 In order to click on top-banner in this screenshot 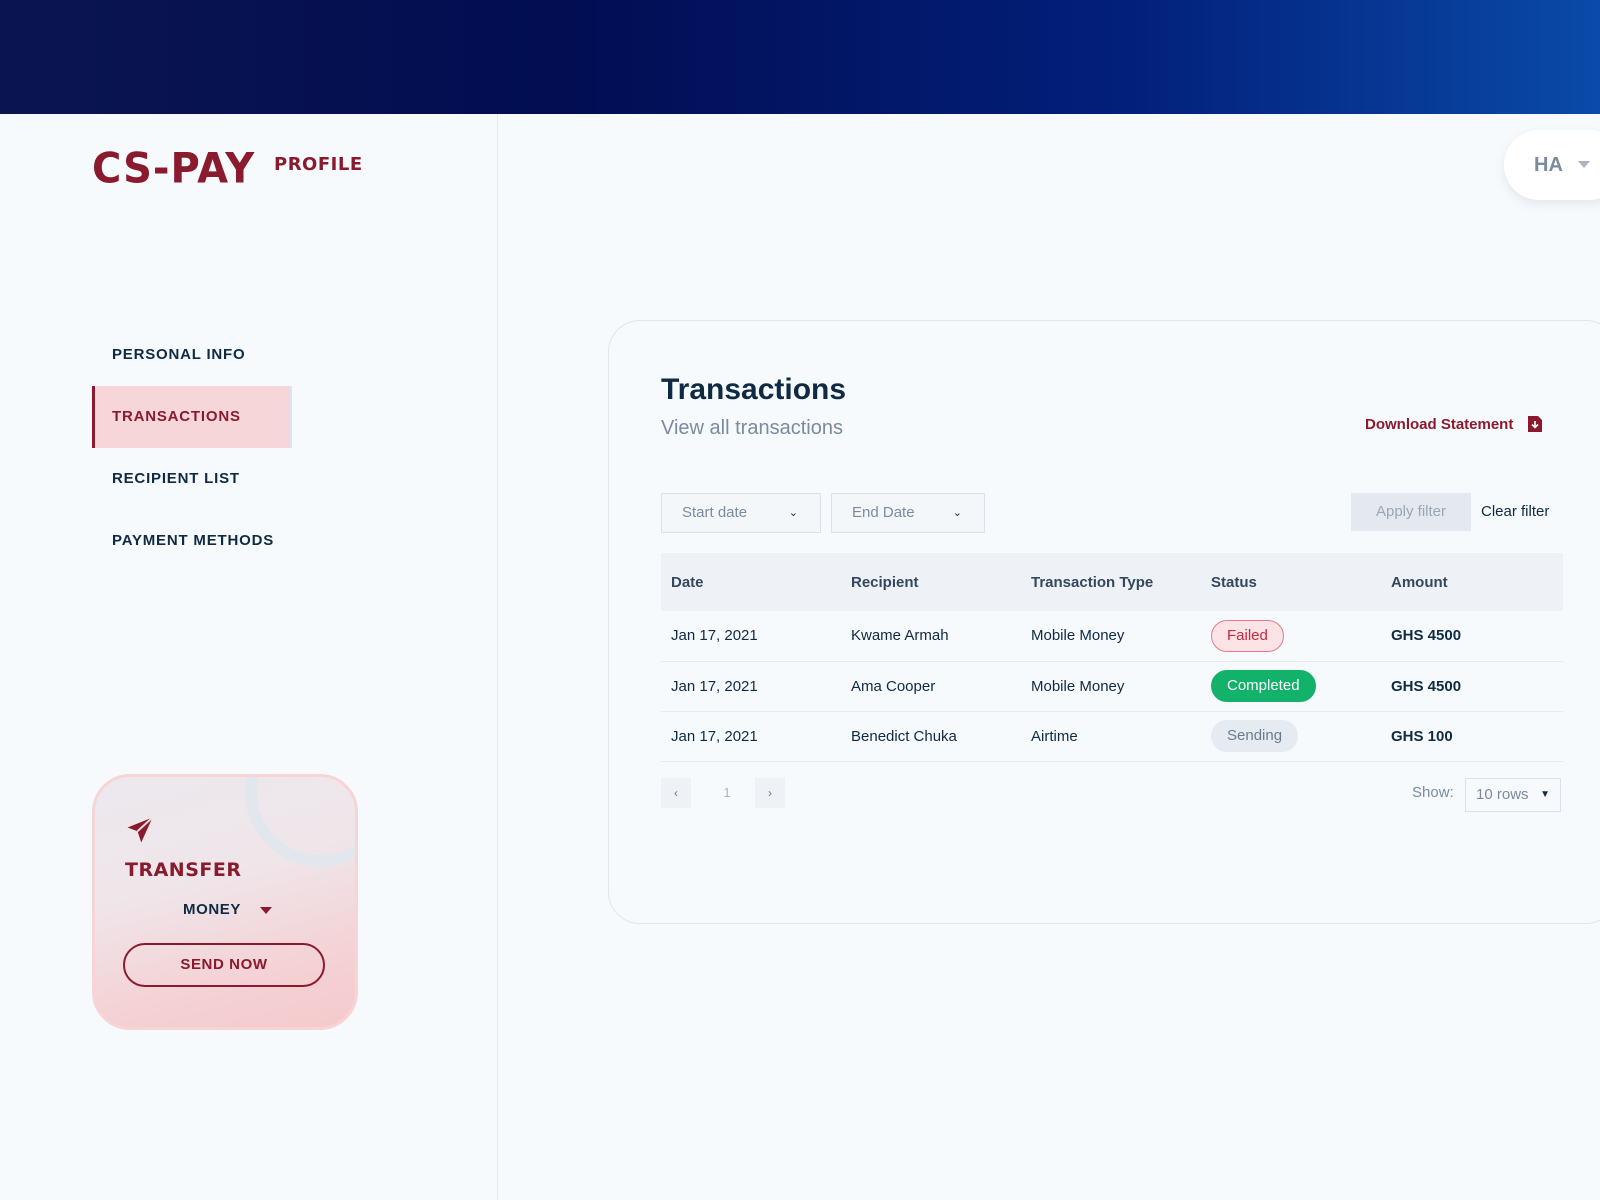, I will do `click(800, 57)`.